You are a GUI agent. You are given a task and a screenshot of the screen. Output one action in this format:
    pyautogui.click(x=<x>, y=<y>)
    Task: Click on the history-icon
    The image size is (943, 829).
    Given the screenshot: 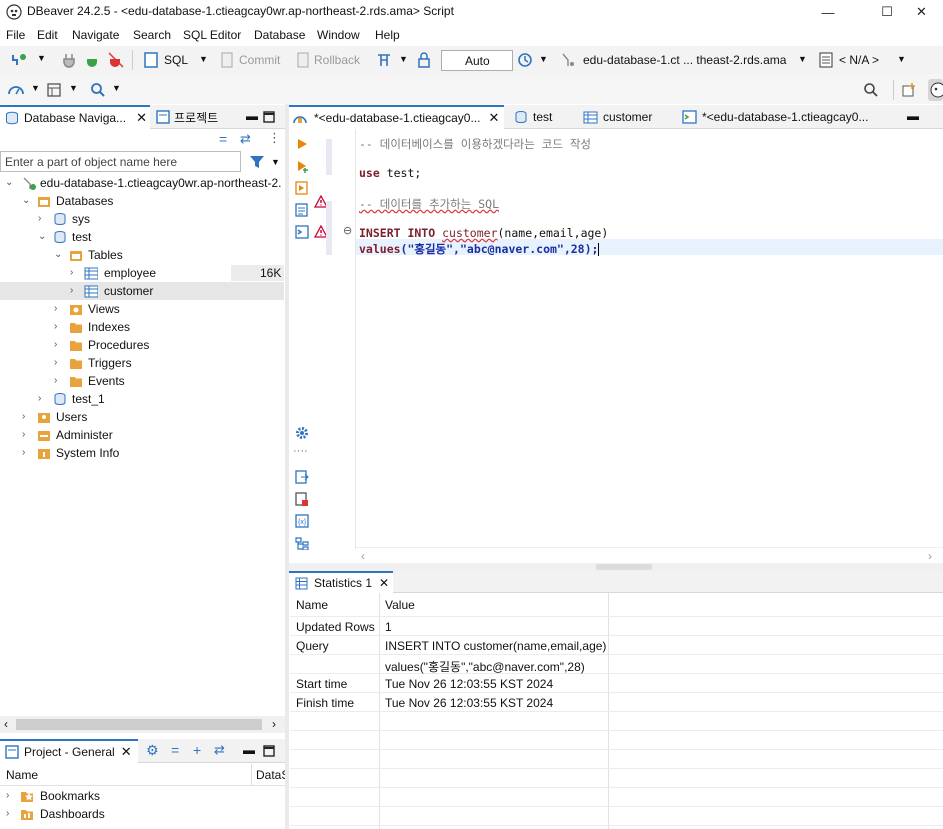 What is the action you would take?
    pyautogui.click(x=525, y=60)
    